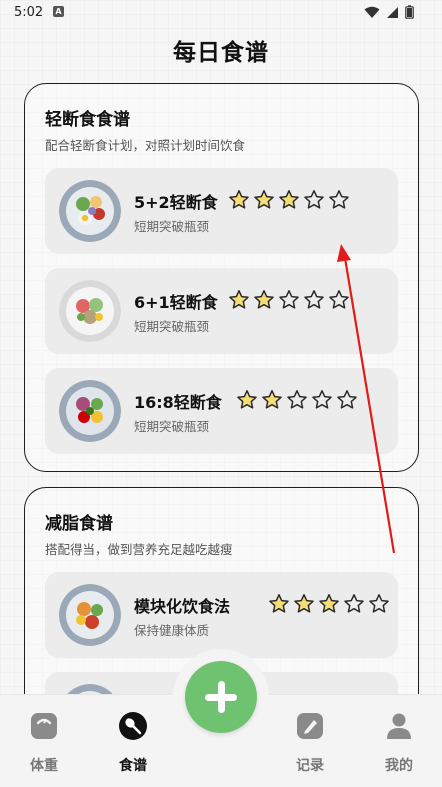  I want to click on add-button, so click(221, 697).